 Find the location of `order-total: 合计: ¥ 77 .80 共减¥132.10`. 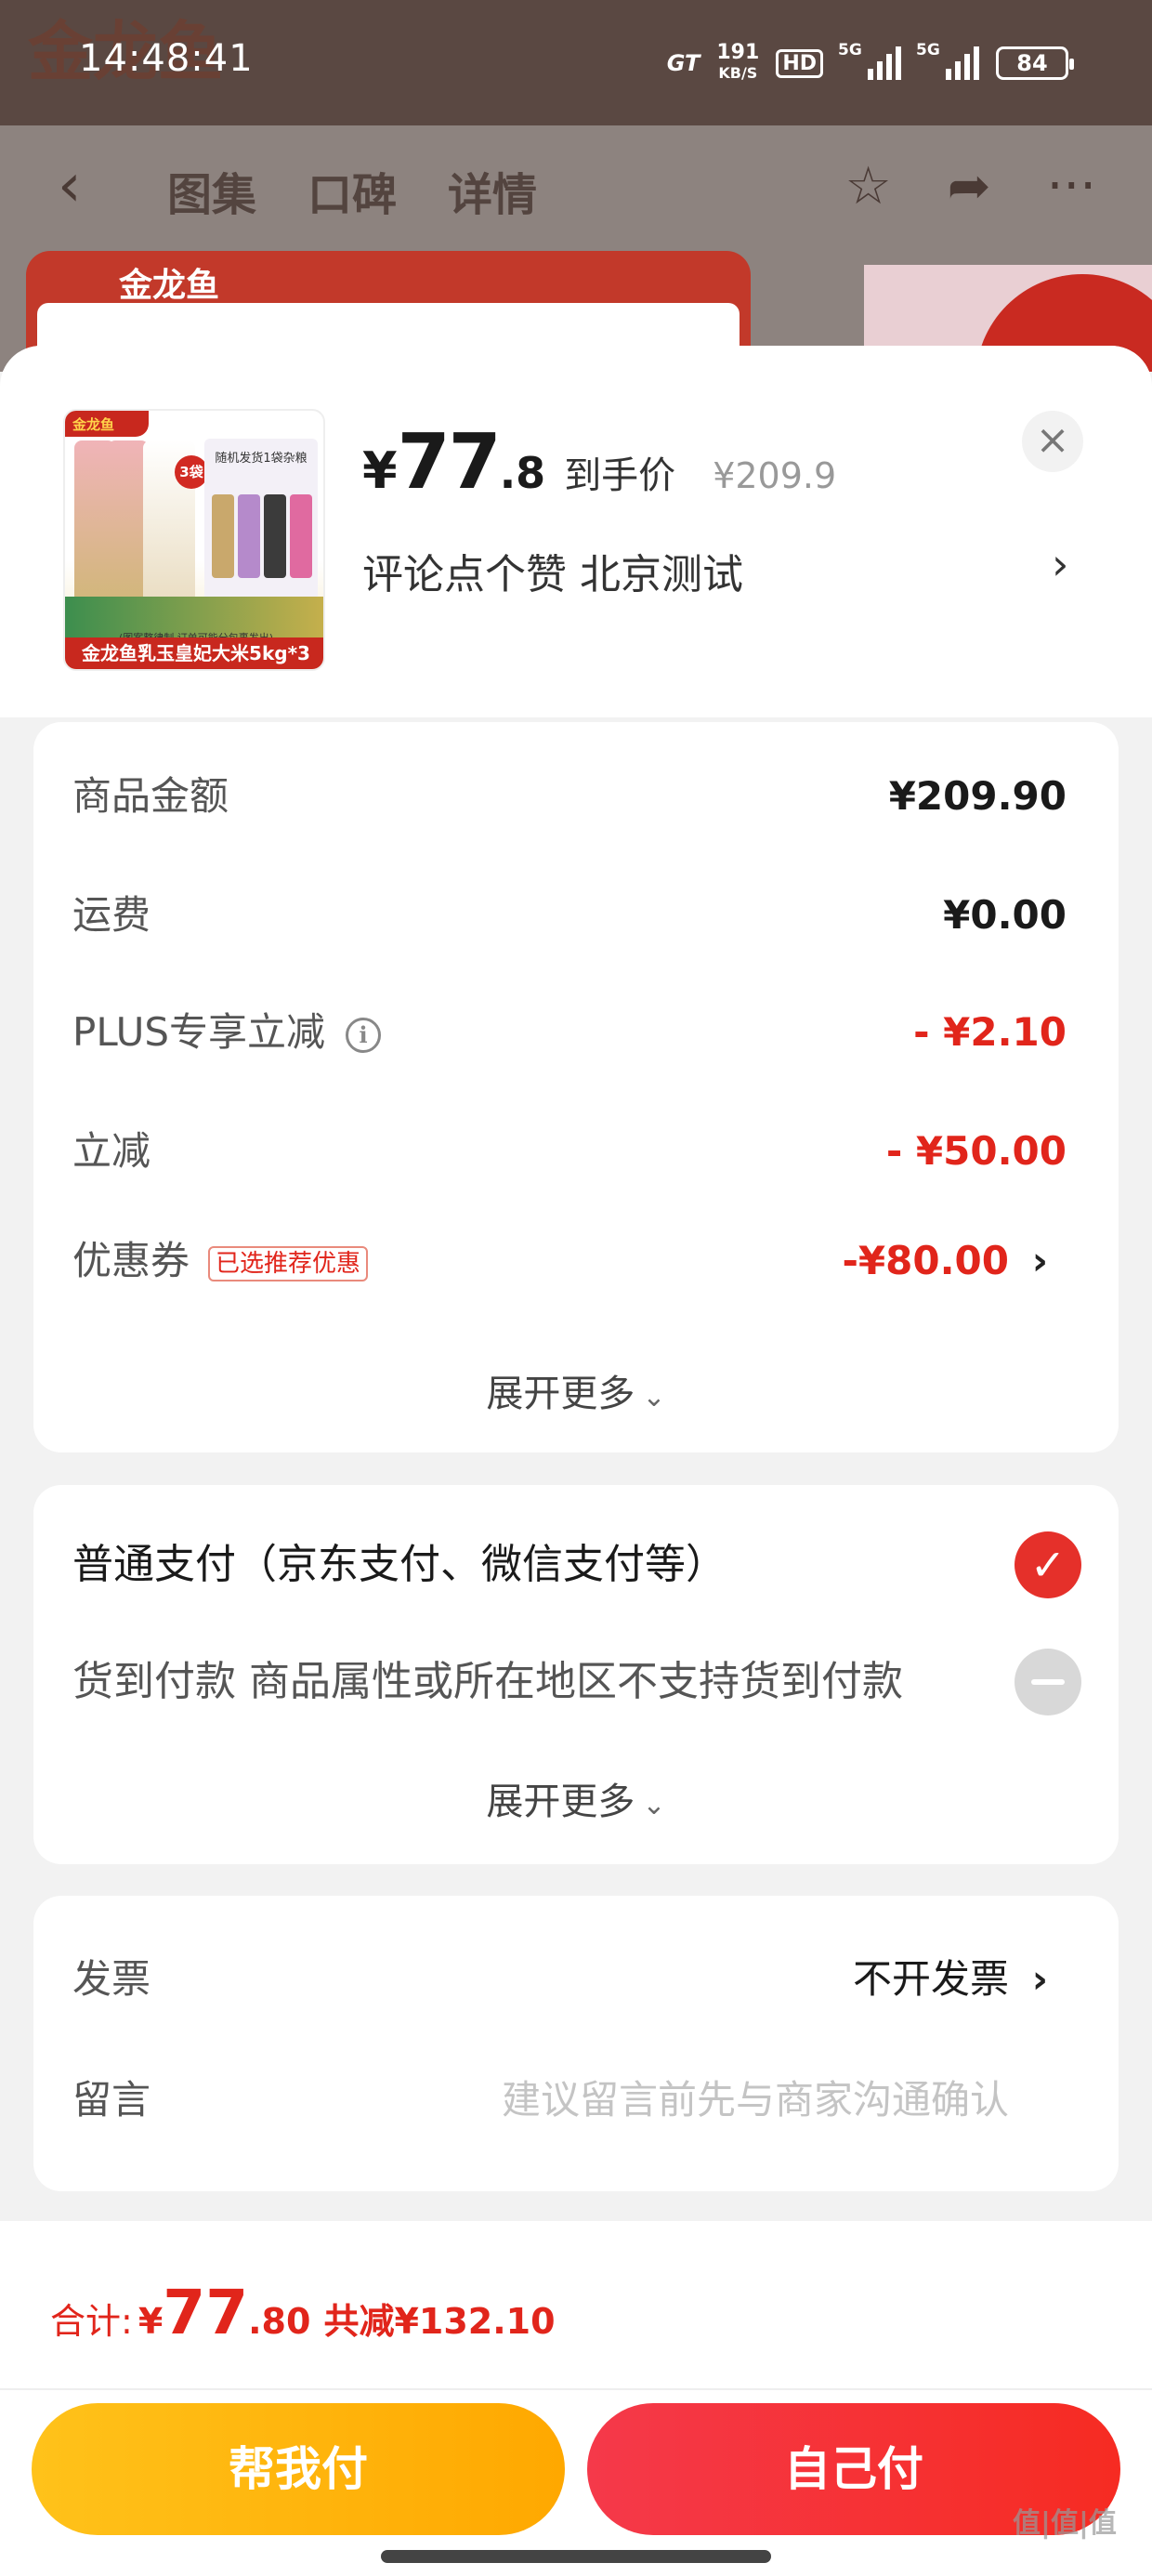

order-total: 合计: ¥ 77 .80 共减¥132.10 is located at coordinates (303, 2312).